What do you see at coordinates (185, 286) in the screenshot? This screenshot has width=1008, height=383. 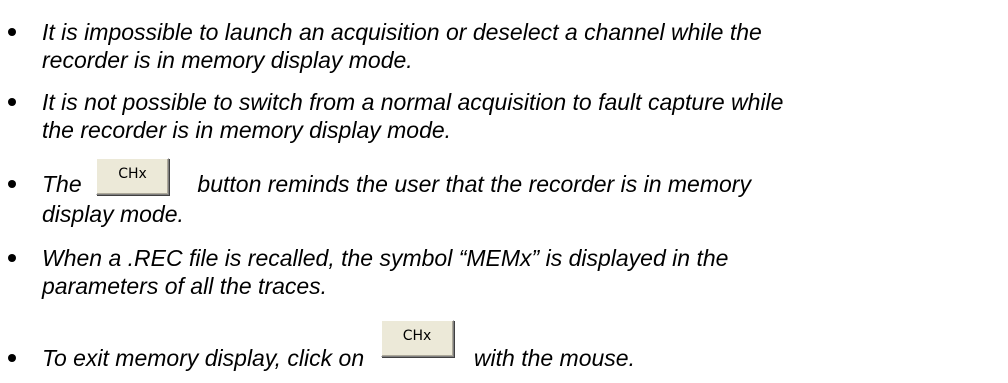 I see `bullet-line: parameters of all the traces.` at bounding box center [185, 286].